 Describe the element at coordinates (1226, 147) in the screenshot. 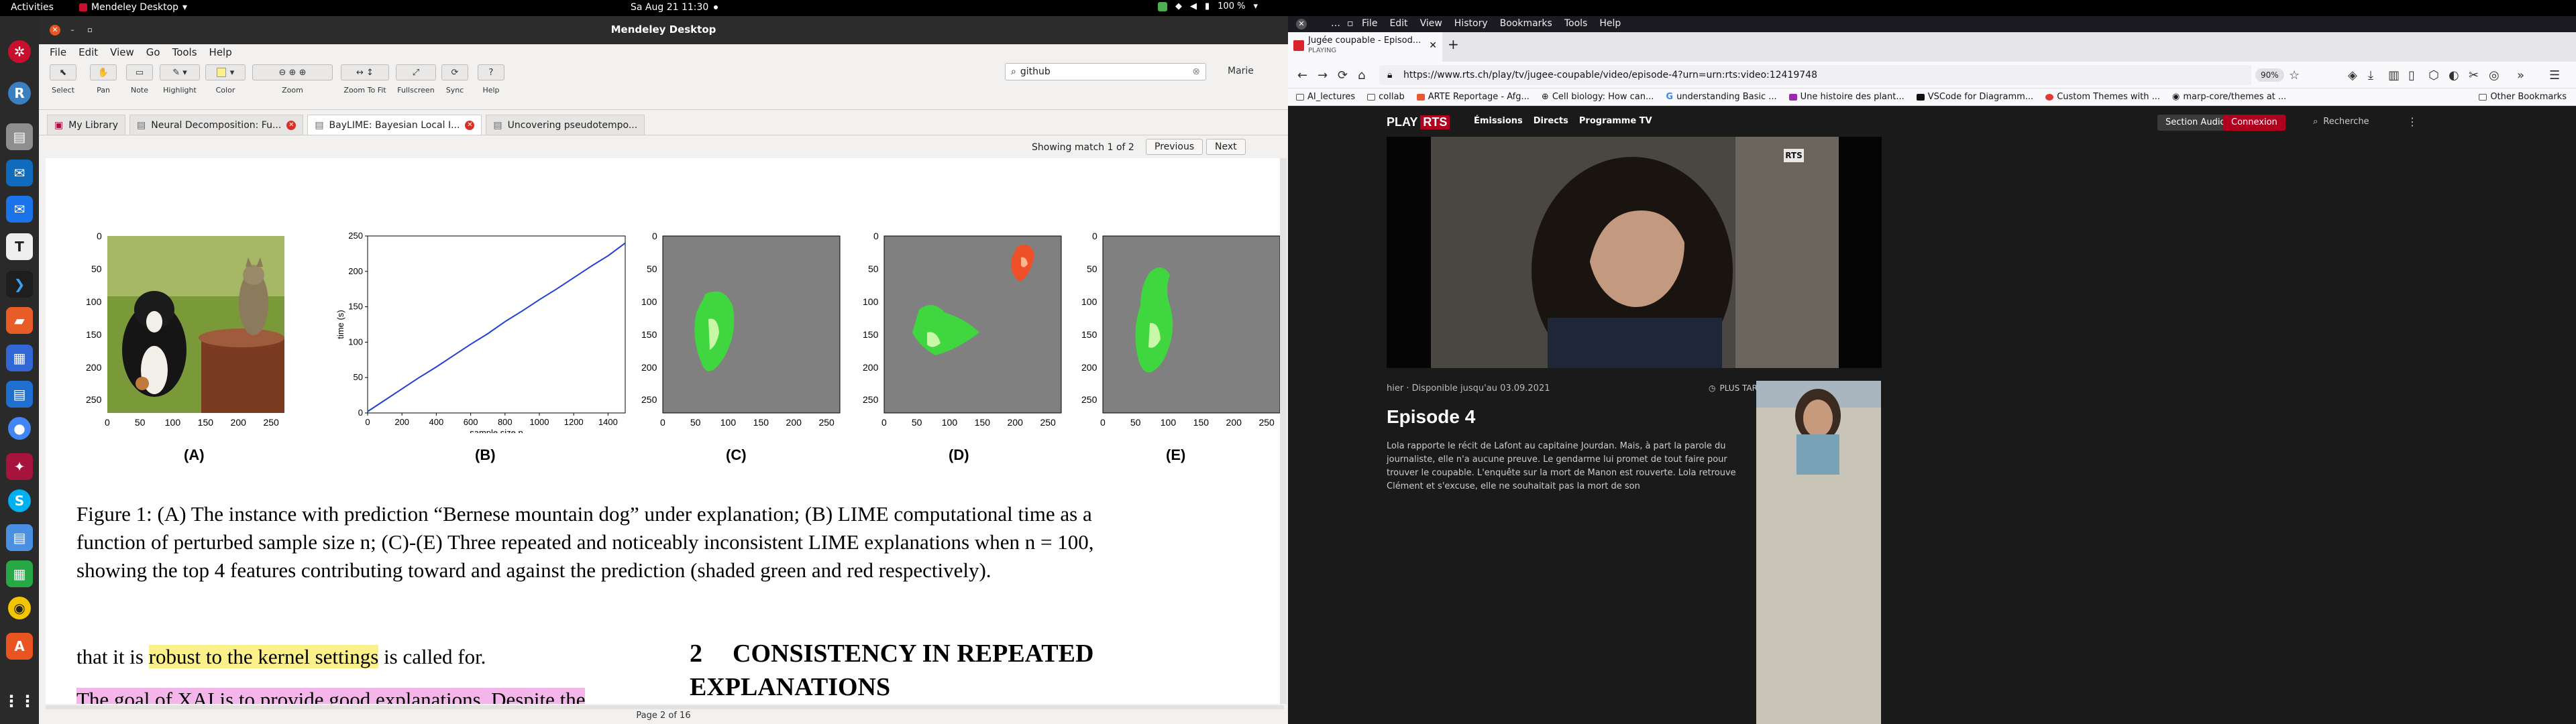

I see `next-match-button: Next` at that location.